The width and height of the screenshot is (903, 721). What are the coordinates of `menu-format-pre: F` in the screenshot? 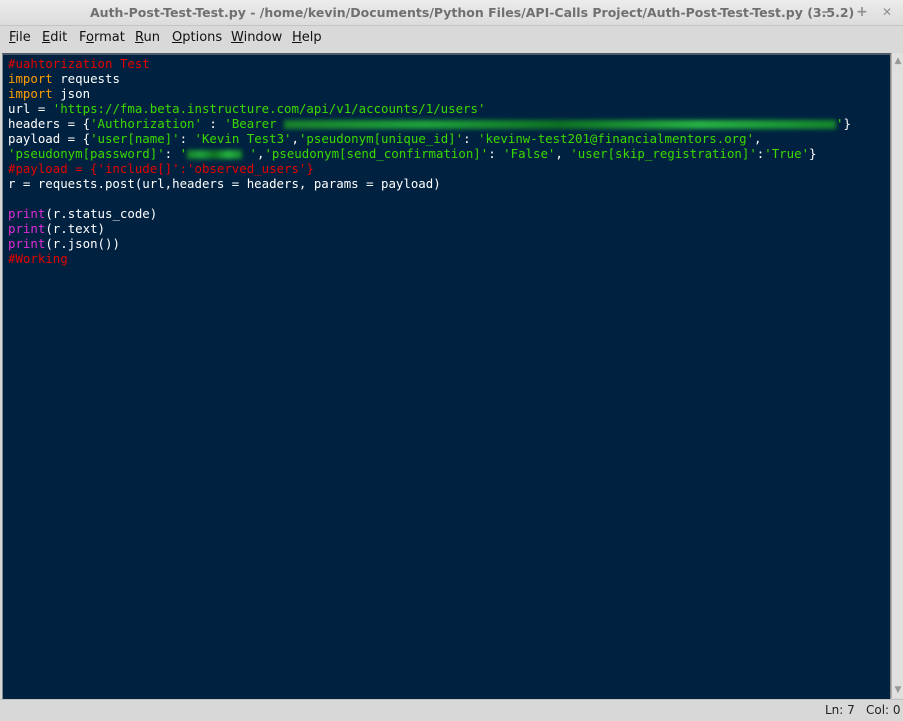 It's located at (83, 37).